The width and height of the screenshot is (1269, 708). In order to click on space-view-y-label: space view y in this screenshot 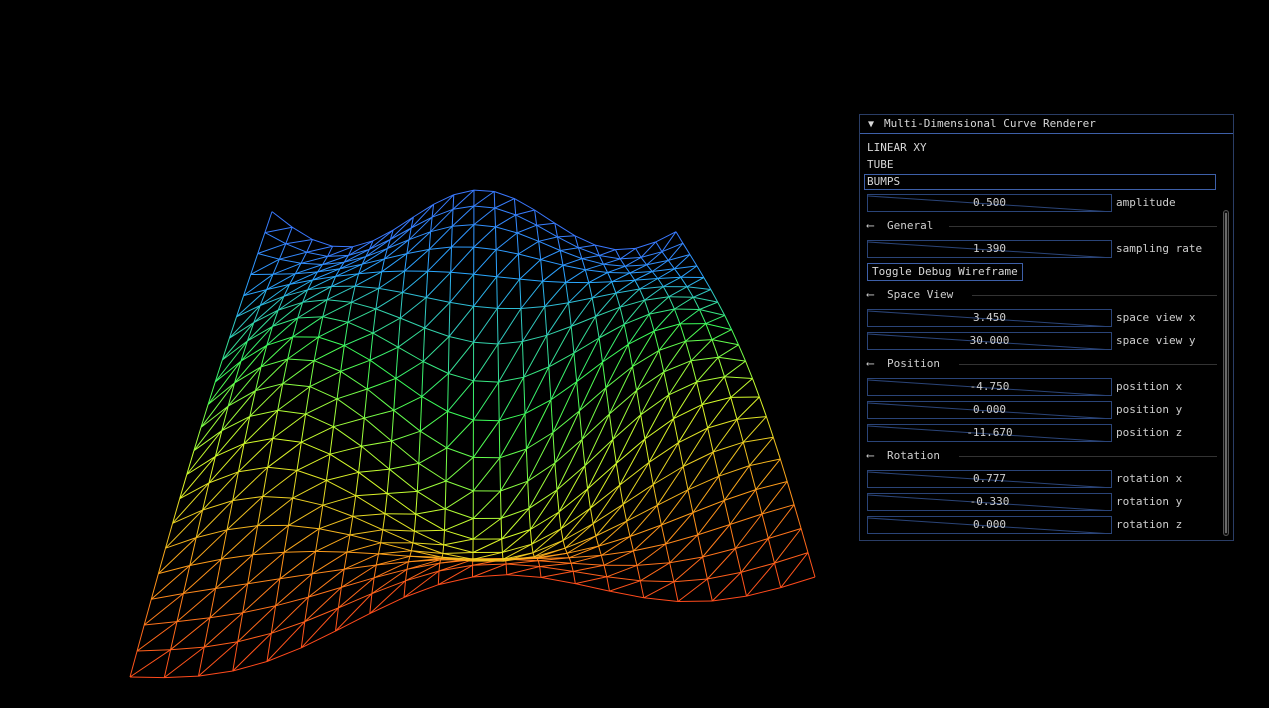, I will do `click(1156, 340)`.